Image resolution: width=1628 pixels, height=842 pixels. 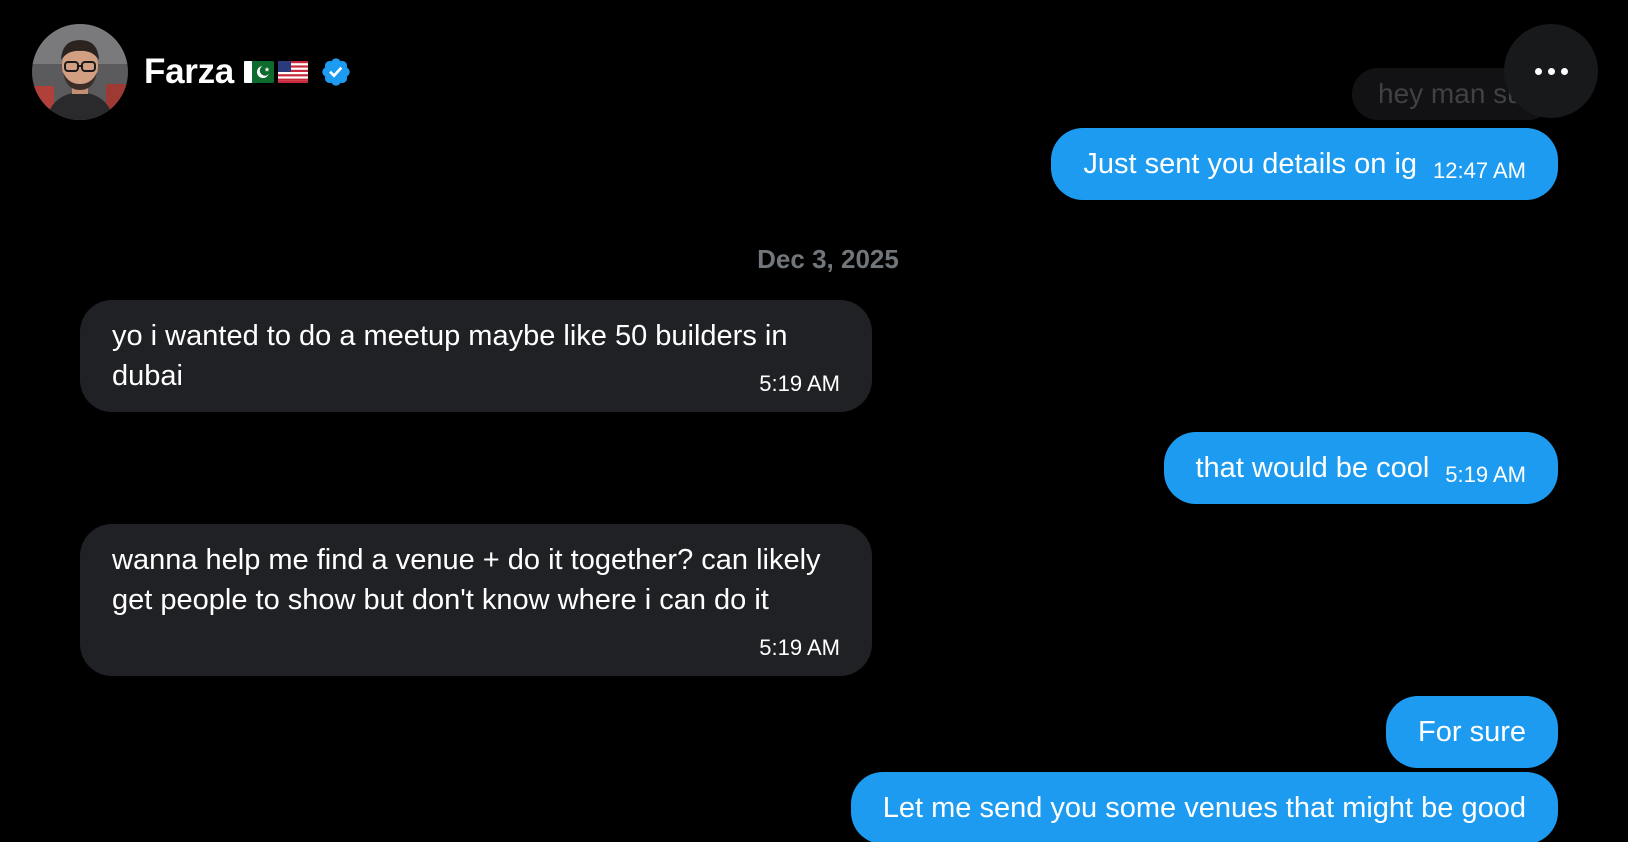 I want to click on message-text: Just sent you details on ig, so click(x=1250, y=164).